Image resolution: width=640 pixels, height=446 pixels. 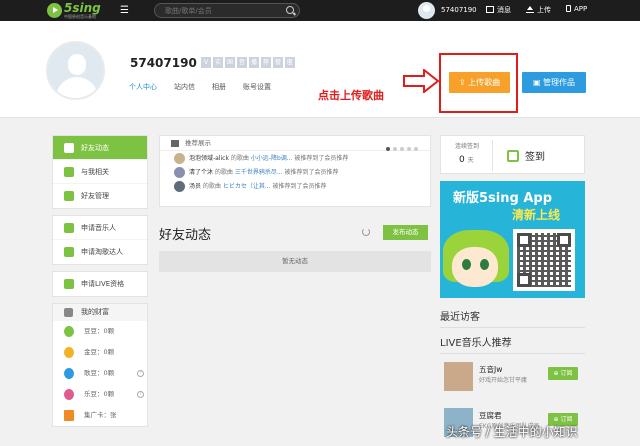 I want to click on badge: V, so click(x=206, y=62).